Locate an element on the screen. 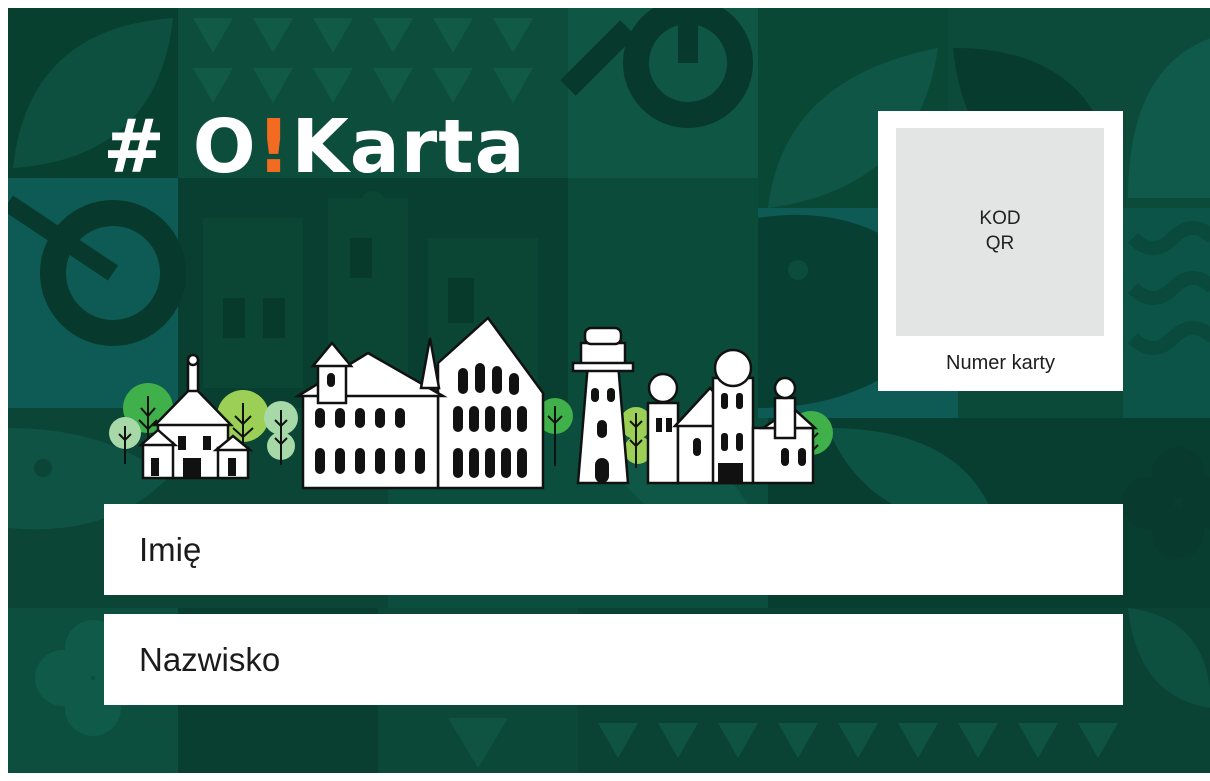 This screenshot has width=1210, height=781. qr-card: KOD QR Numer karty is located at coordinates (1000, 251).